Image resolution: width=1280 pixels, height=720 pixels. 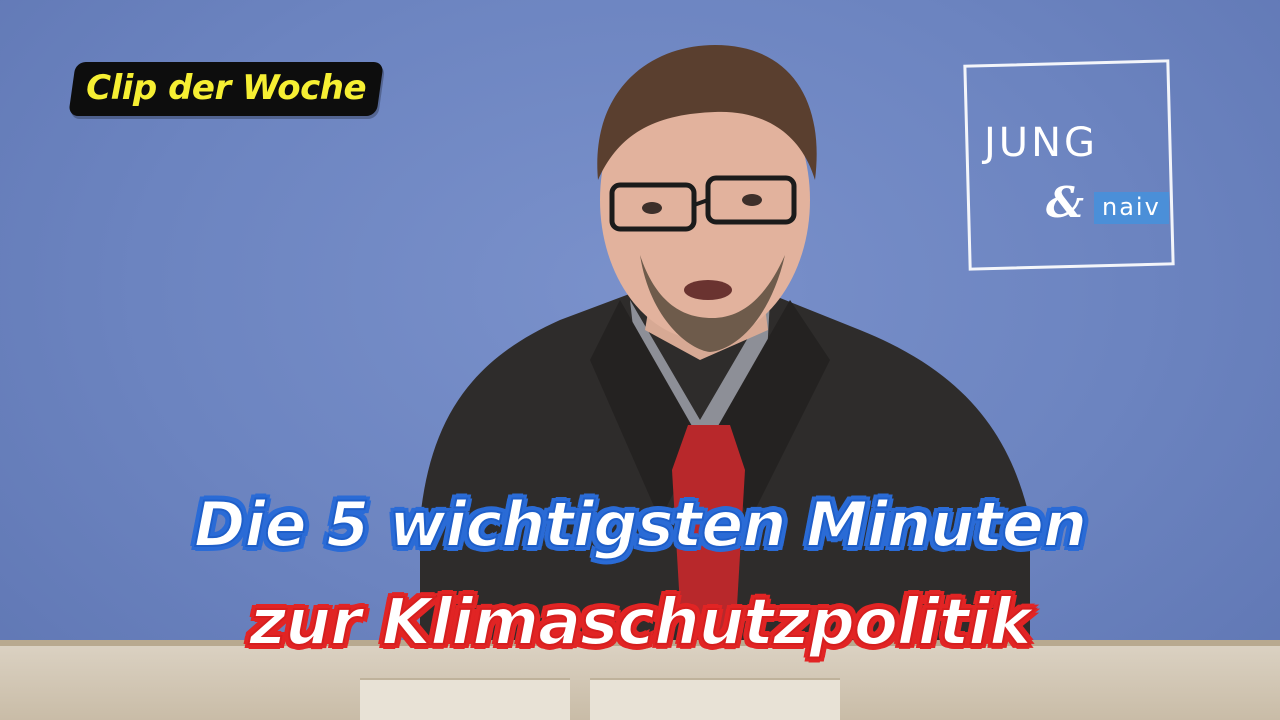 I want to click on logo-word-naiv: naiv, so click(x=1131, y=208).